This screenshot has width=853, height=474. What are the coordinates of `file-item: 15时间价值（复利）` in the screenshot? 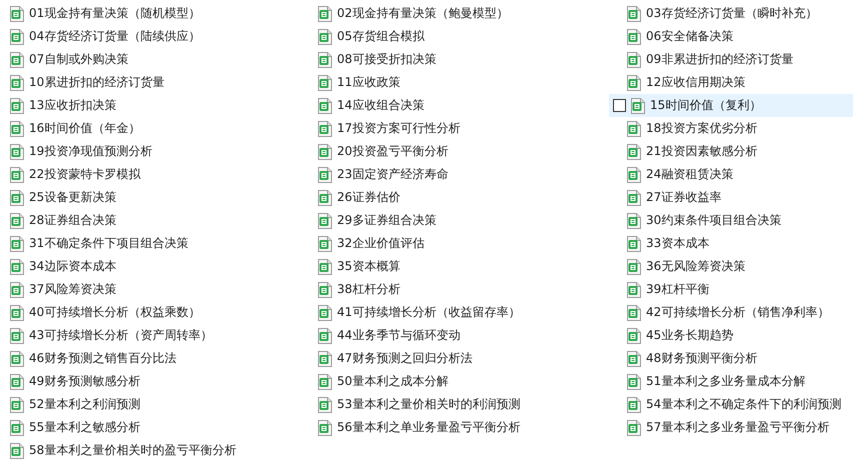 It's located at (731, 105).